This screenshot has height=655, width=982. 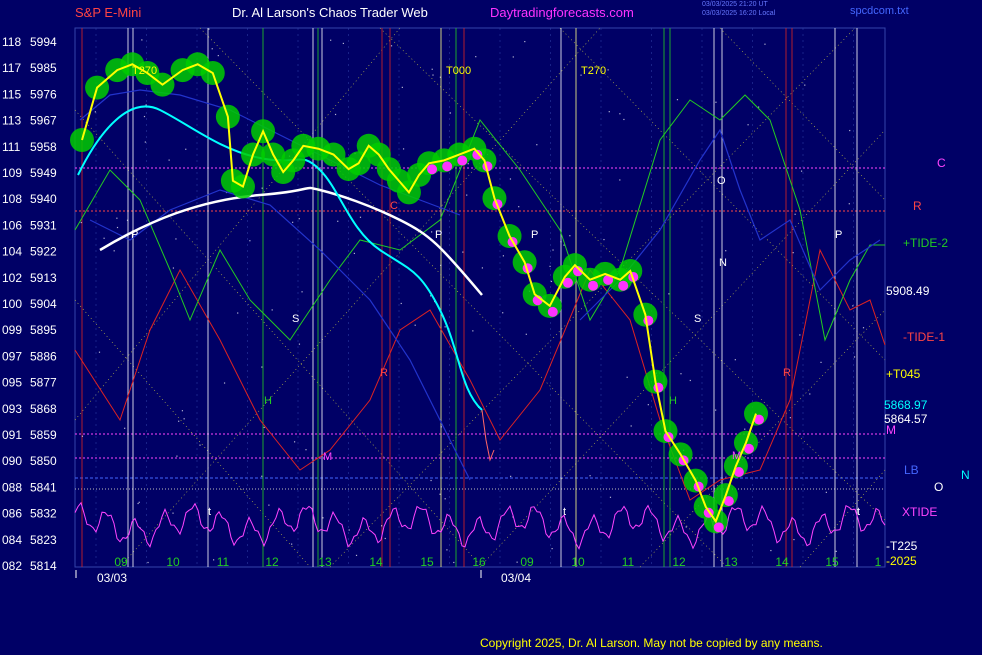 I want to click on cycle-marker-label: R, so click(x=384, y=373).